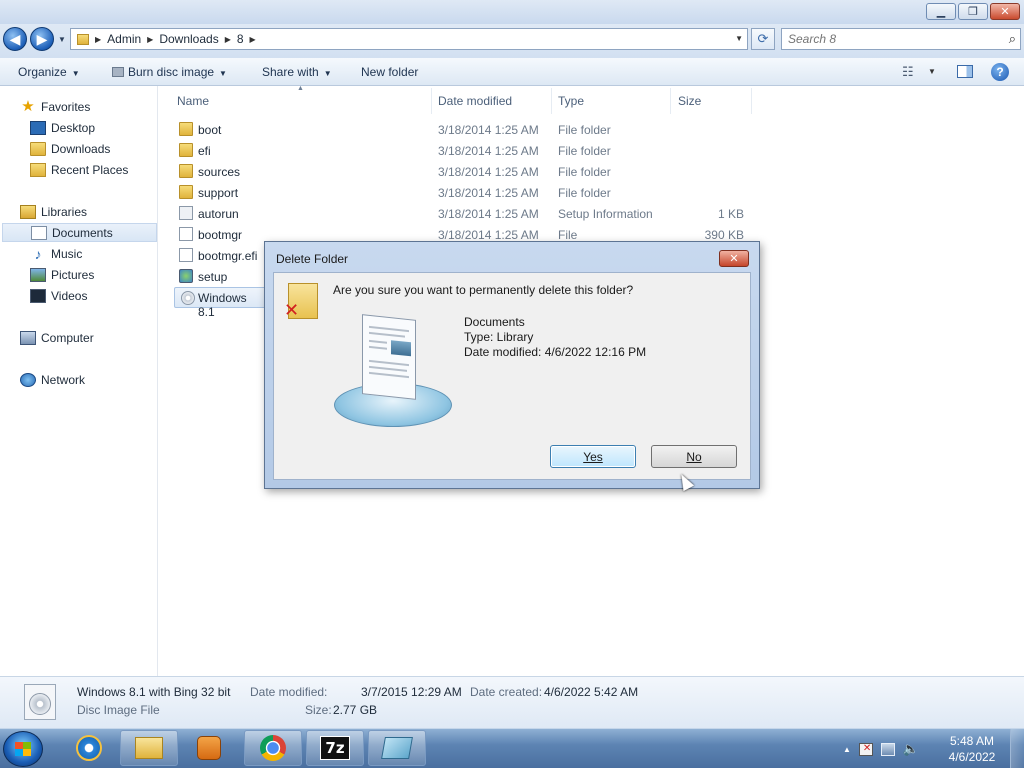  I want to click on column-header-date-modified: Date modified, so click(475, 101).